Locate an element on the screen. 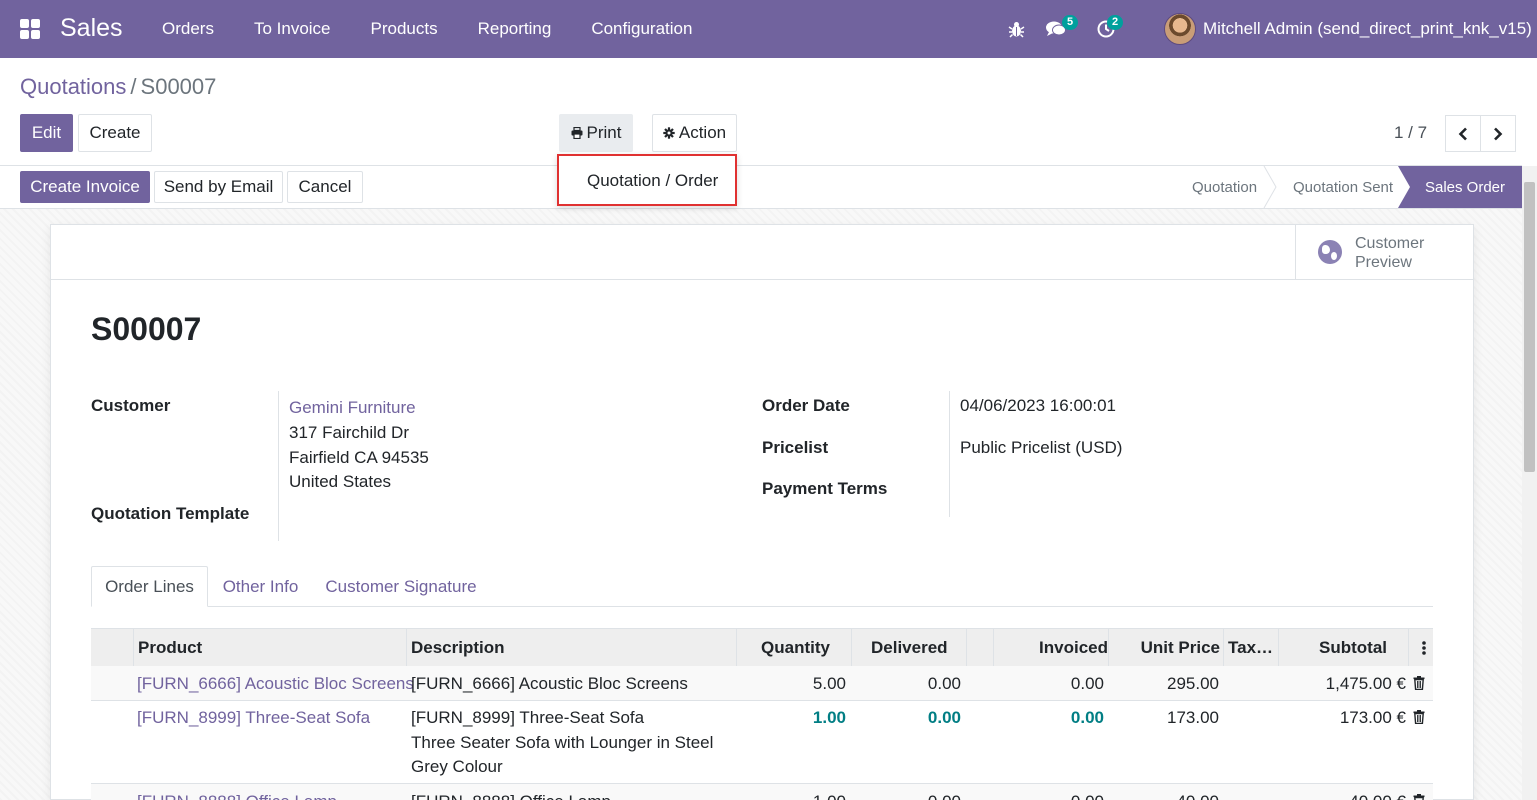 This screenshot has height=800, width=1537. tab-order-lines: Order Lines is located at coordinates (149, 586).